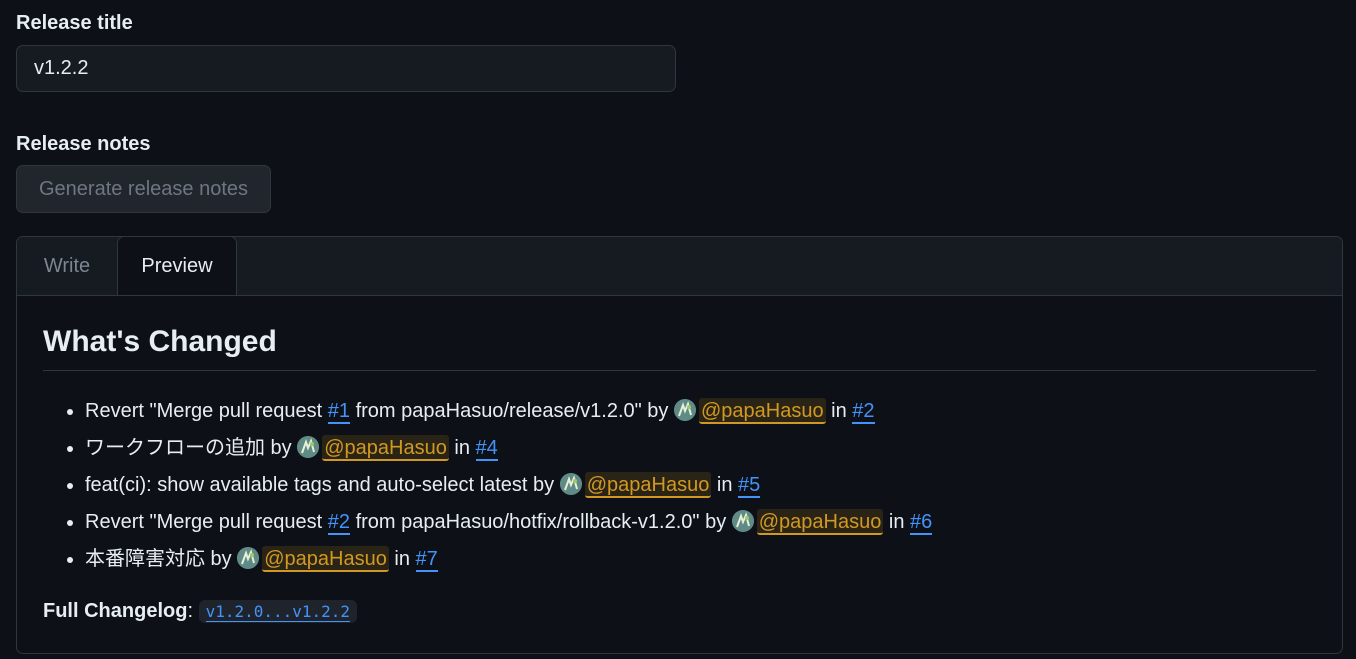  What do you see at coordinates (512, 411) in the screenshot?
I see `change-text: from papaHasuo/release/v1.2.0" by` at bounding box center [512, 411].